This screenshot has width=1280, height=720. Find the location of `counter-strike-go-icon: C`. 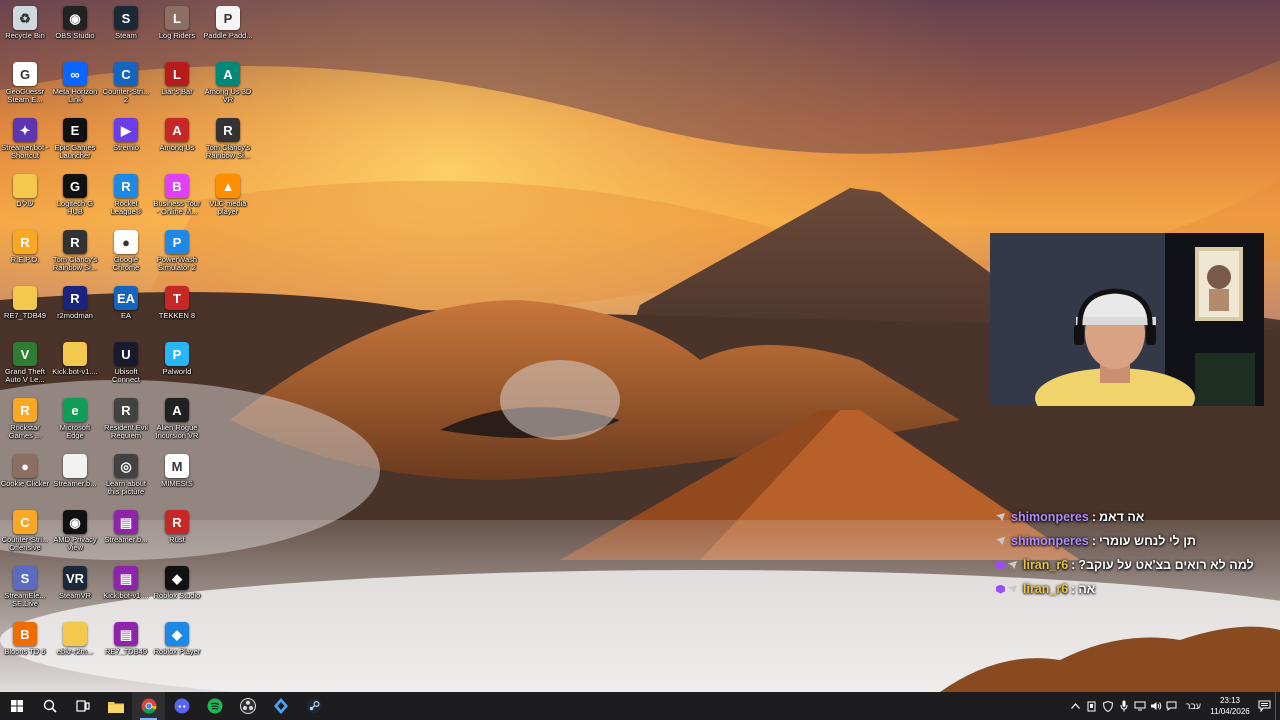

counter-strike-go-icon: C is located at coordinates (25, 522).